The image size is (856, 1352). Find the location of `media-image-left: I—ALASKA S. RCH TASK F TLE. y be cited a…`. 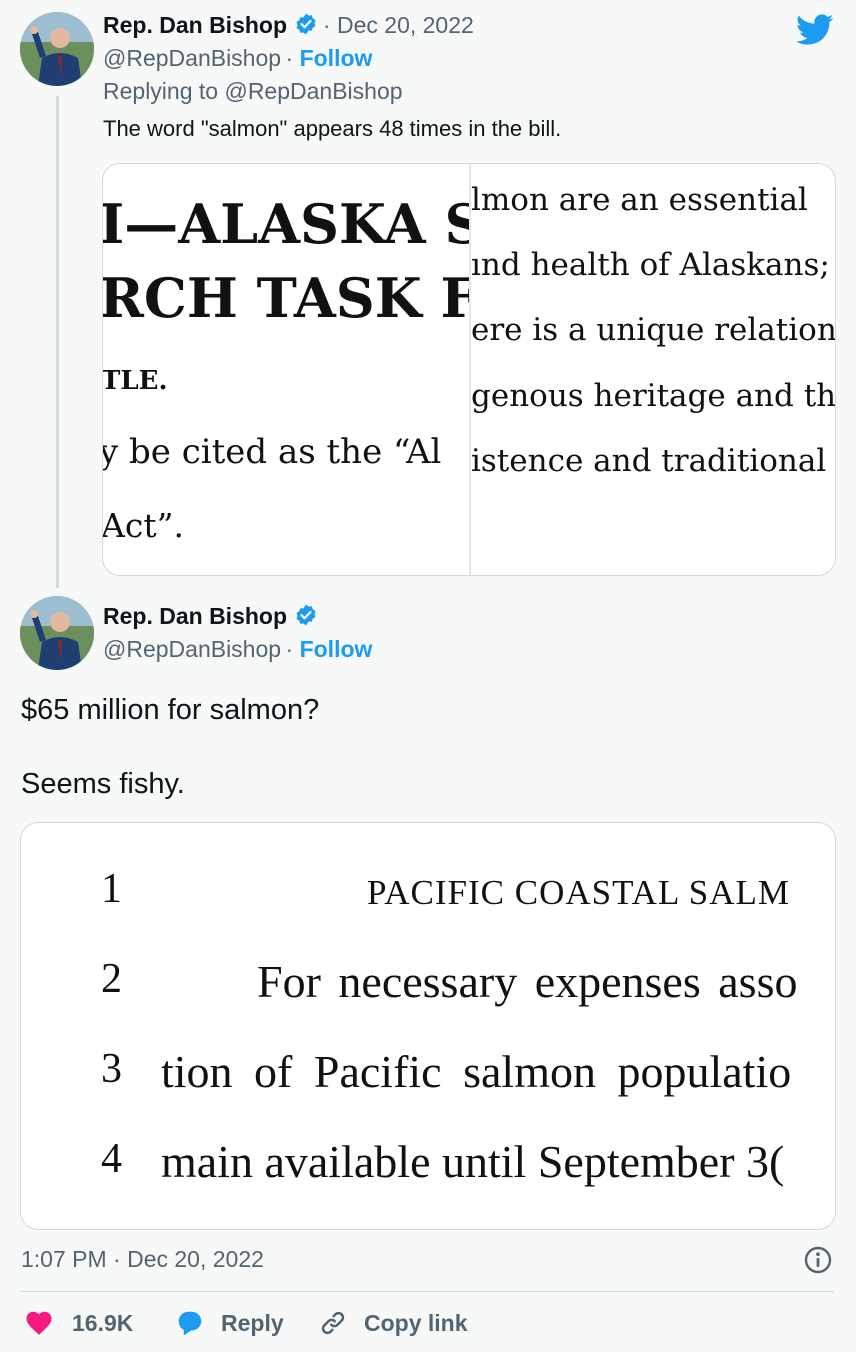

media-image-left: I—ALASKA S. RCH TASK F TLE. y be cited a… is located at coordinates (286, 369).